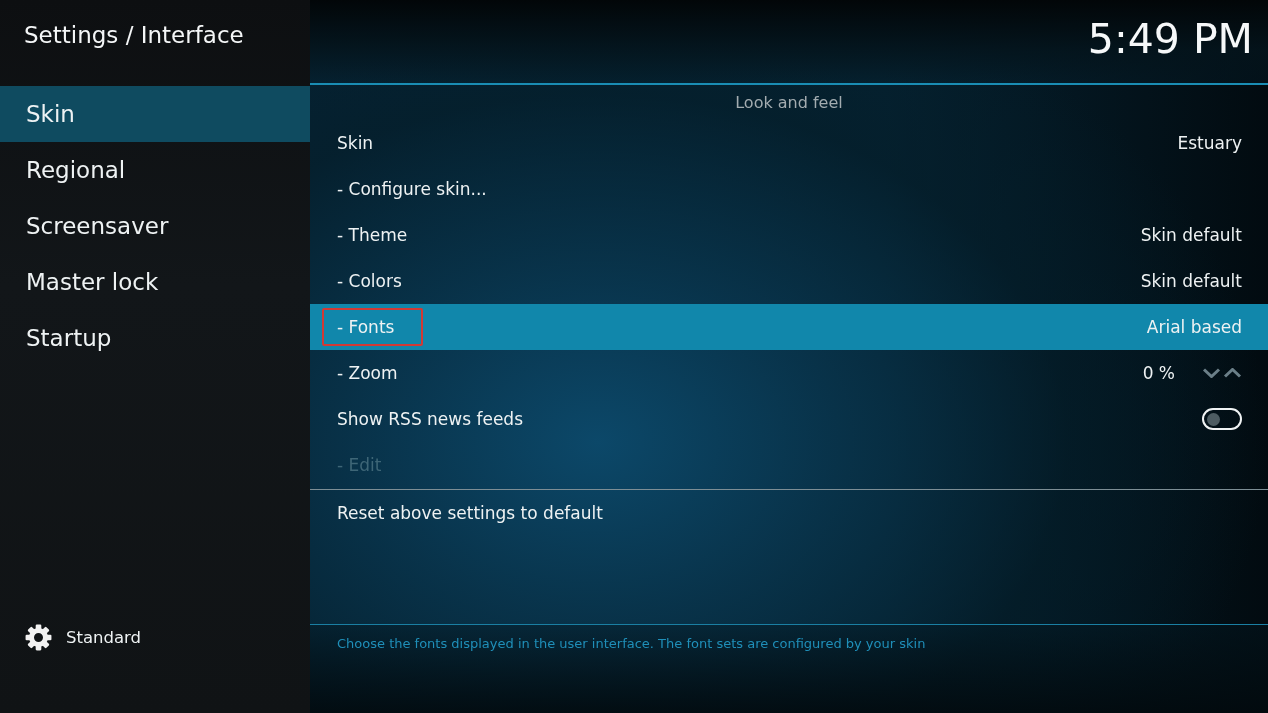 The height and width of the screenshot is (713, 1268). What do you see at coordinates (83, 637) in the screenshot?
I see `settings-level-button: Standard` at bounding box center [83, 637].